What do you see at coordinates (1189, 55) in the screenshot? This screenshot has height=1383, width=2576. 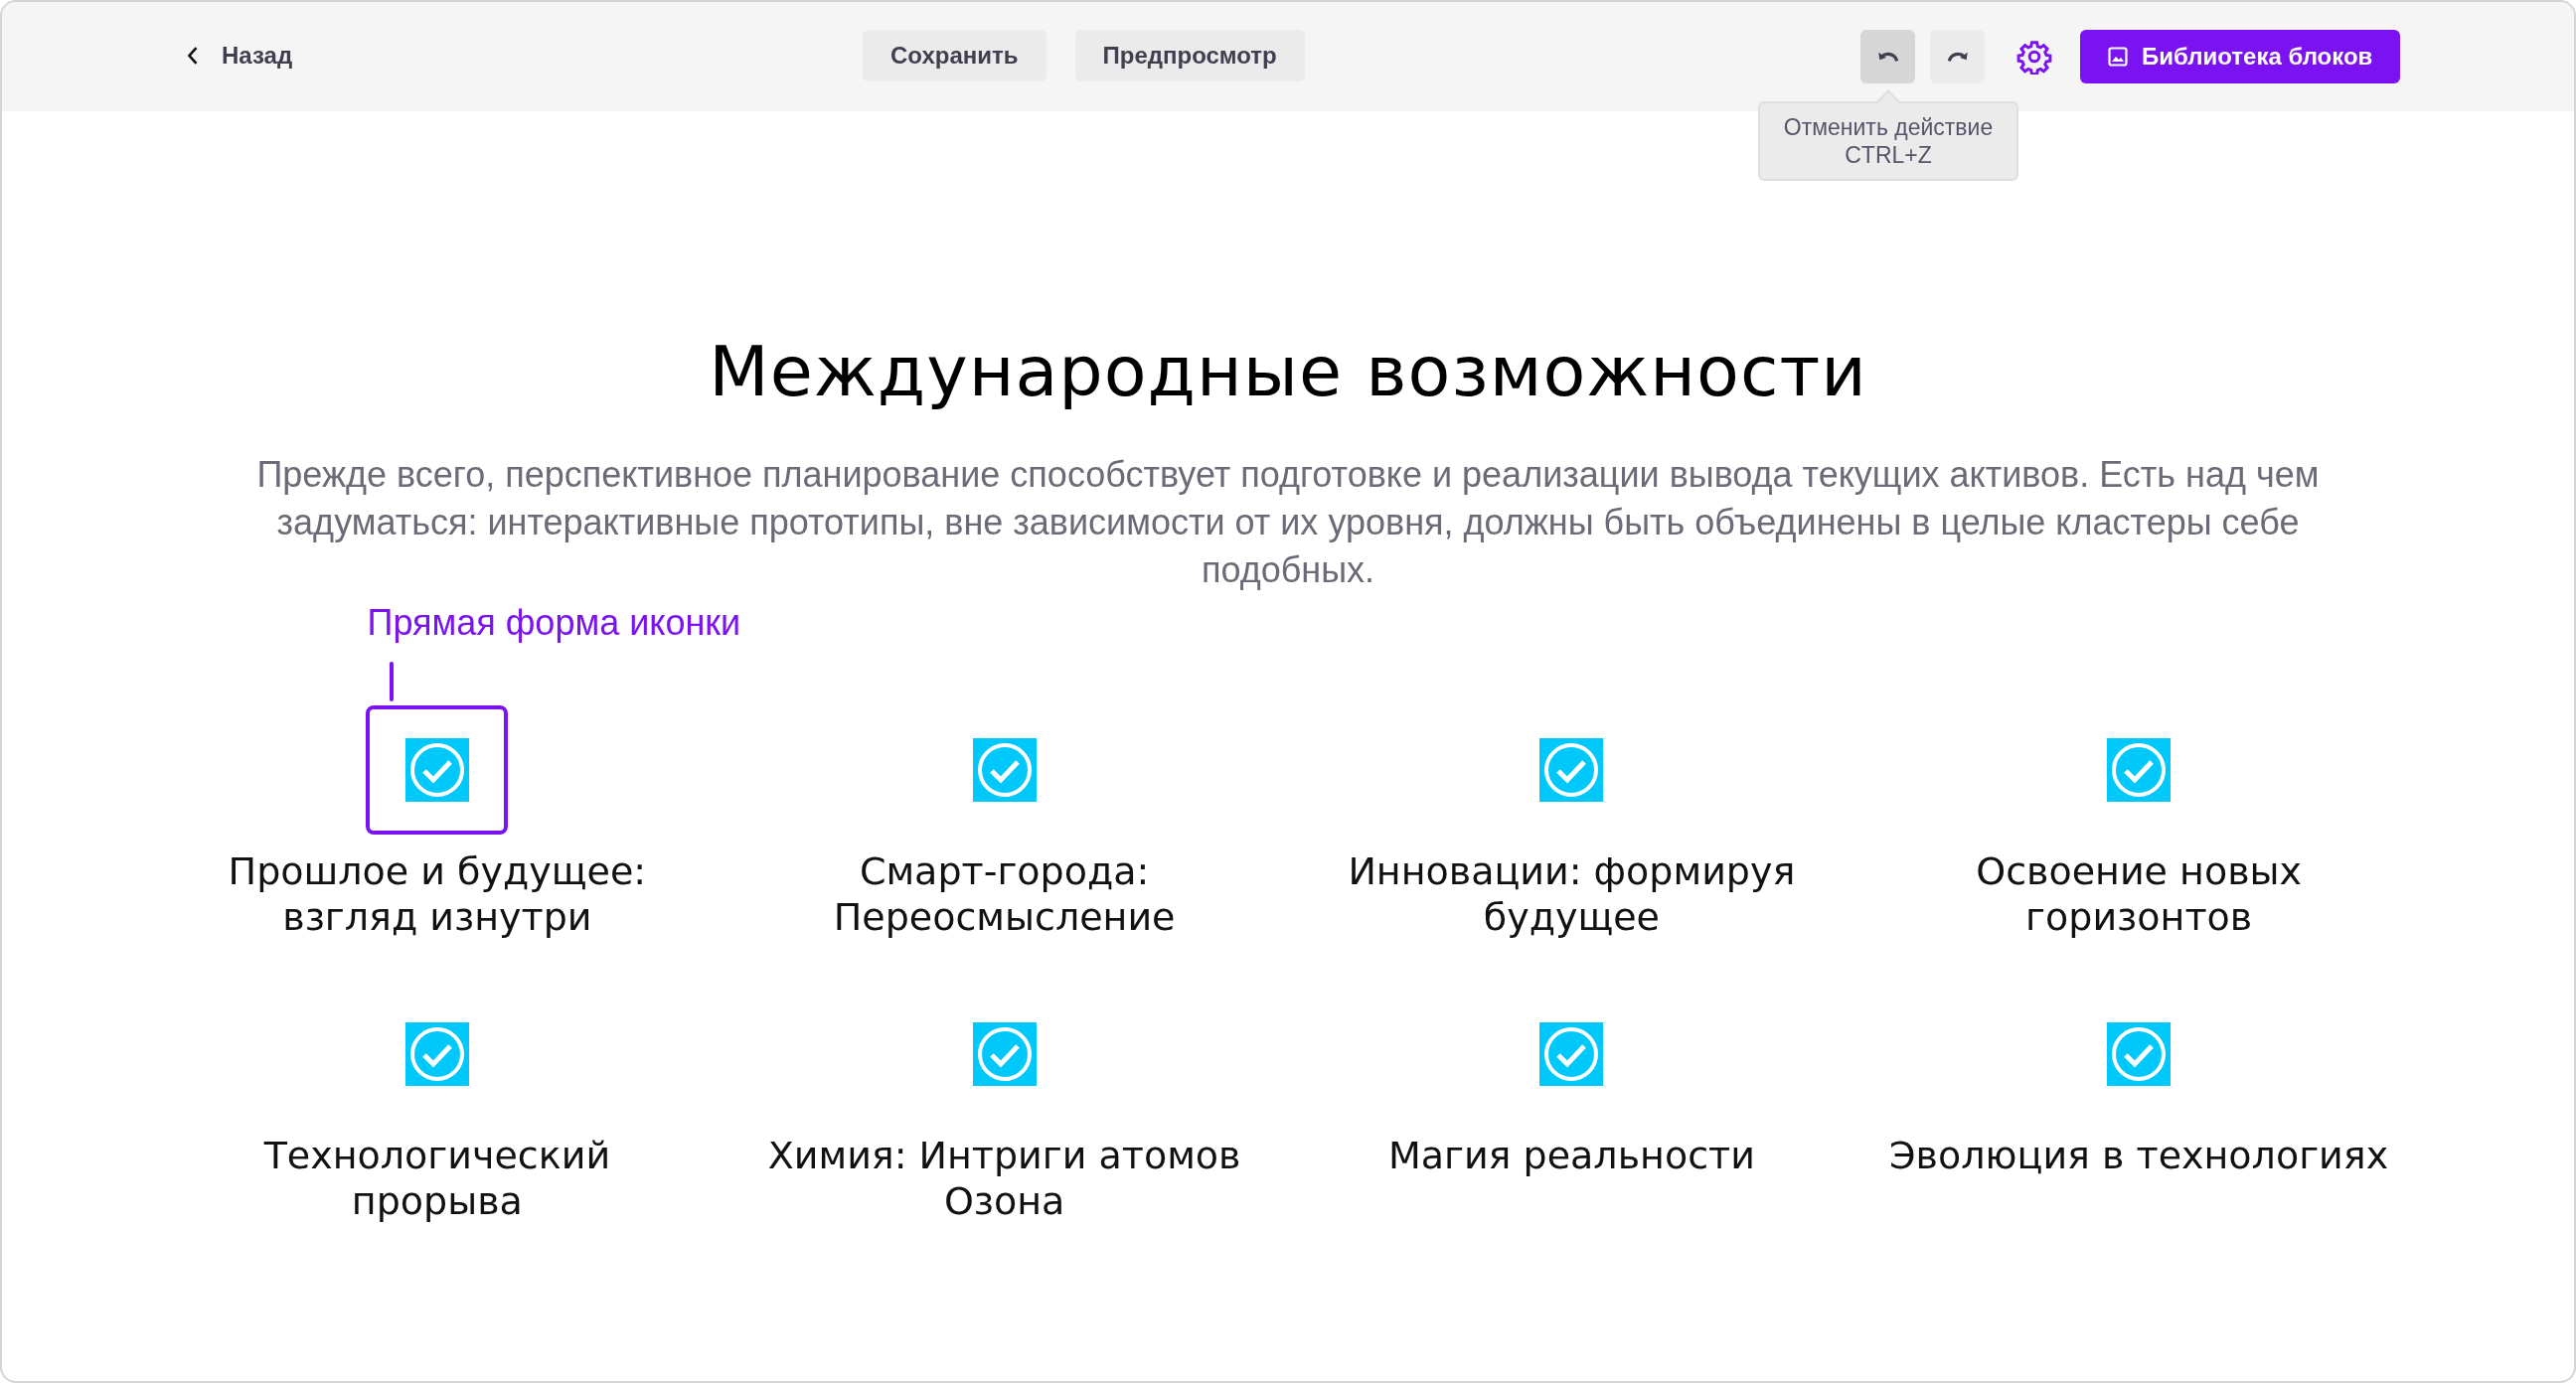 I see `toolbar-button: Предпросмотр` at bounding box center [1189, 55].